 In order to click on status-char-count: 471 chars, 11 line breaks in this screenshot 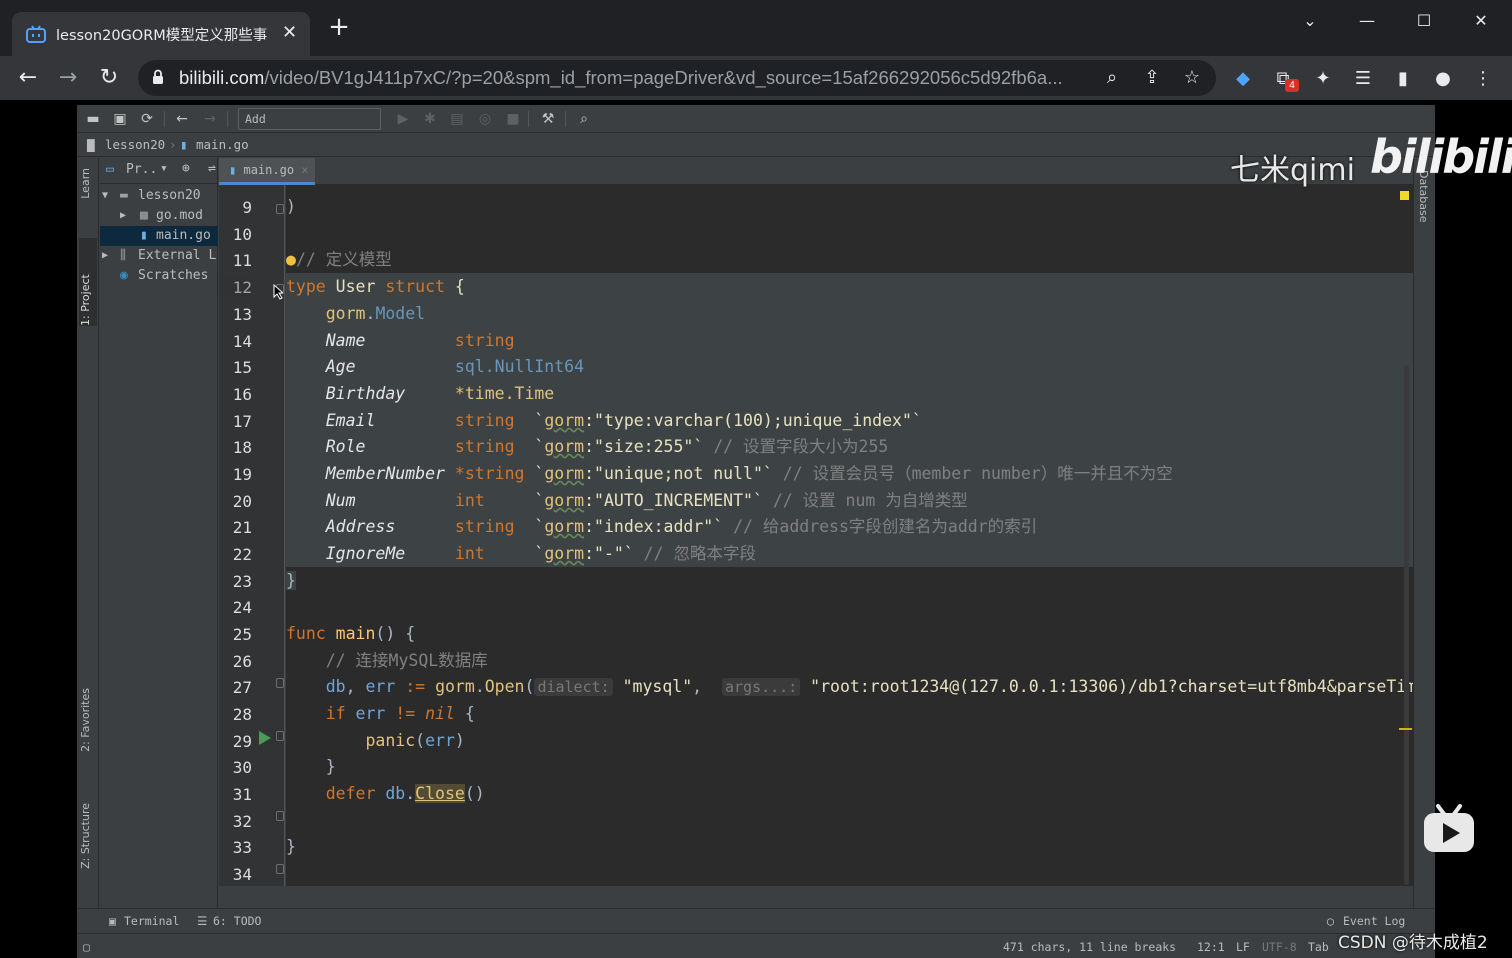, I will do `click(1090, 947)`.